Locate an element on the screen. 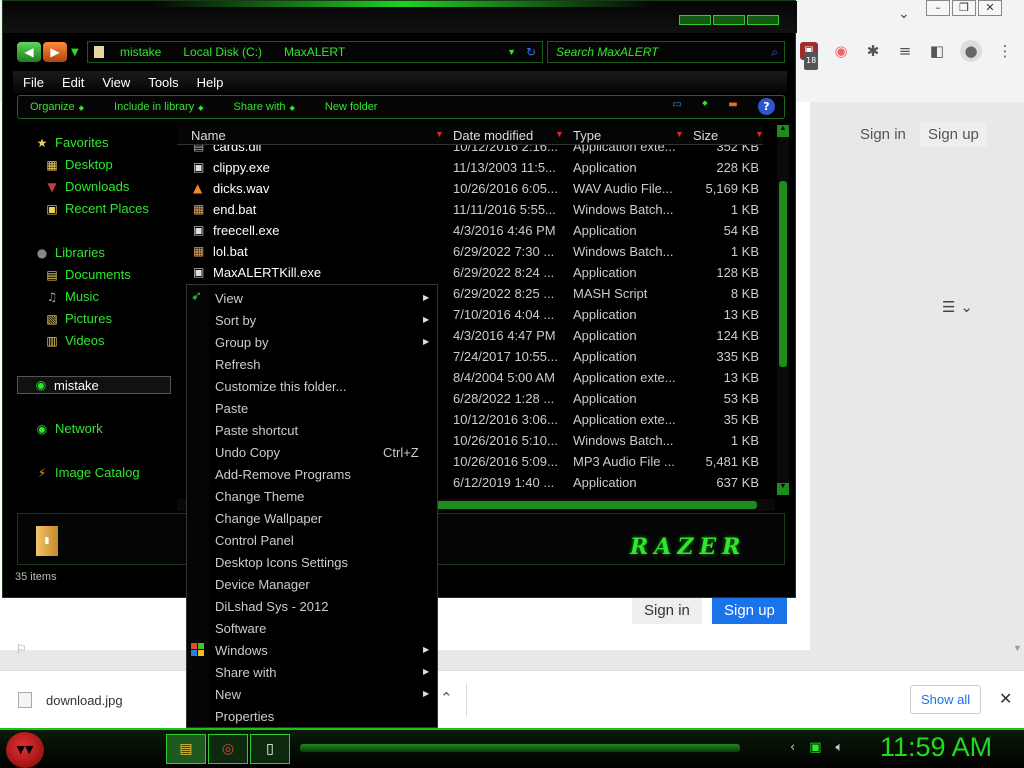  scroll-up-arrow: ▲ is located at coordinates (783, 131).